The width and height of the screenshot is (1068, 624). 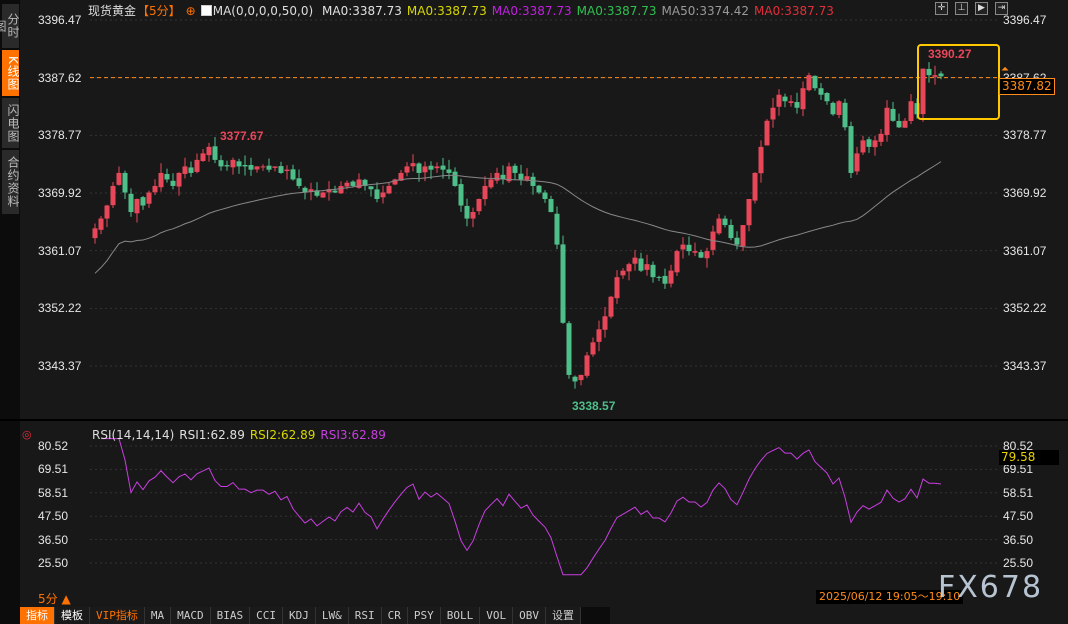 I want to click on indicator-tab: 设置, so click(x=563, y=615).